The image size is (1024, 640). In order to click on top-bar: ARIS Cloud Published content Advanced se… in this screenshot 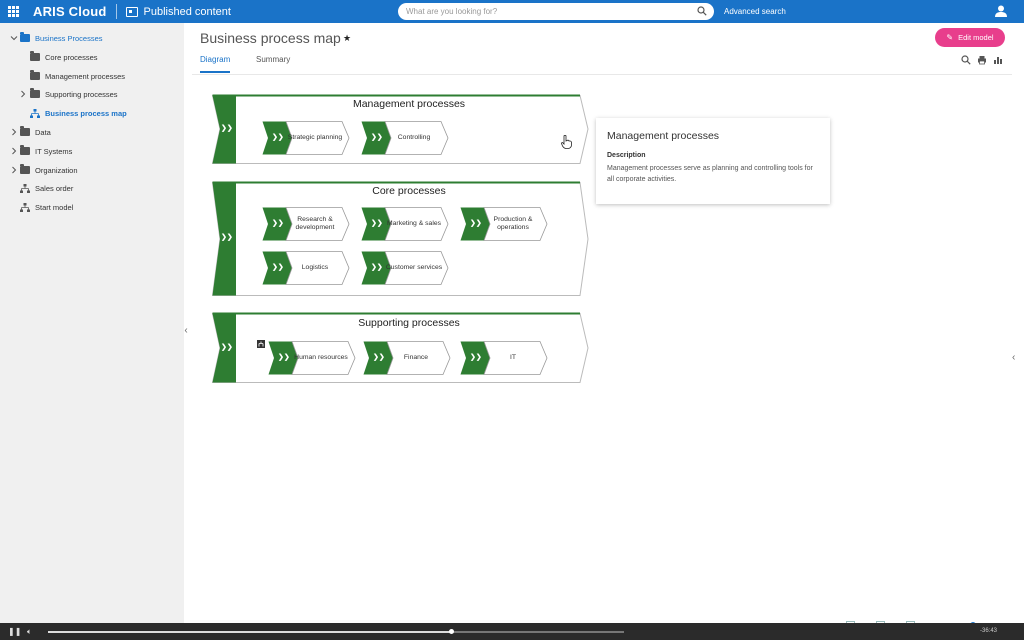, I will do `click(512, 11)`.